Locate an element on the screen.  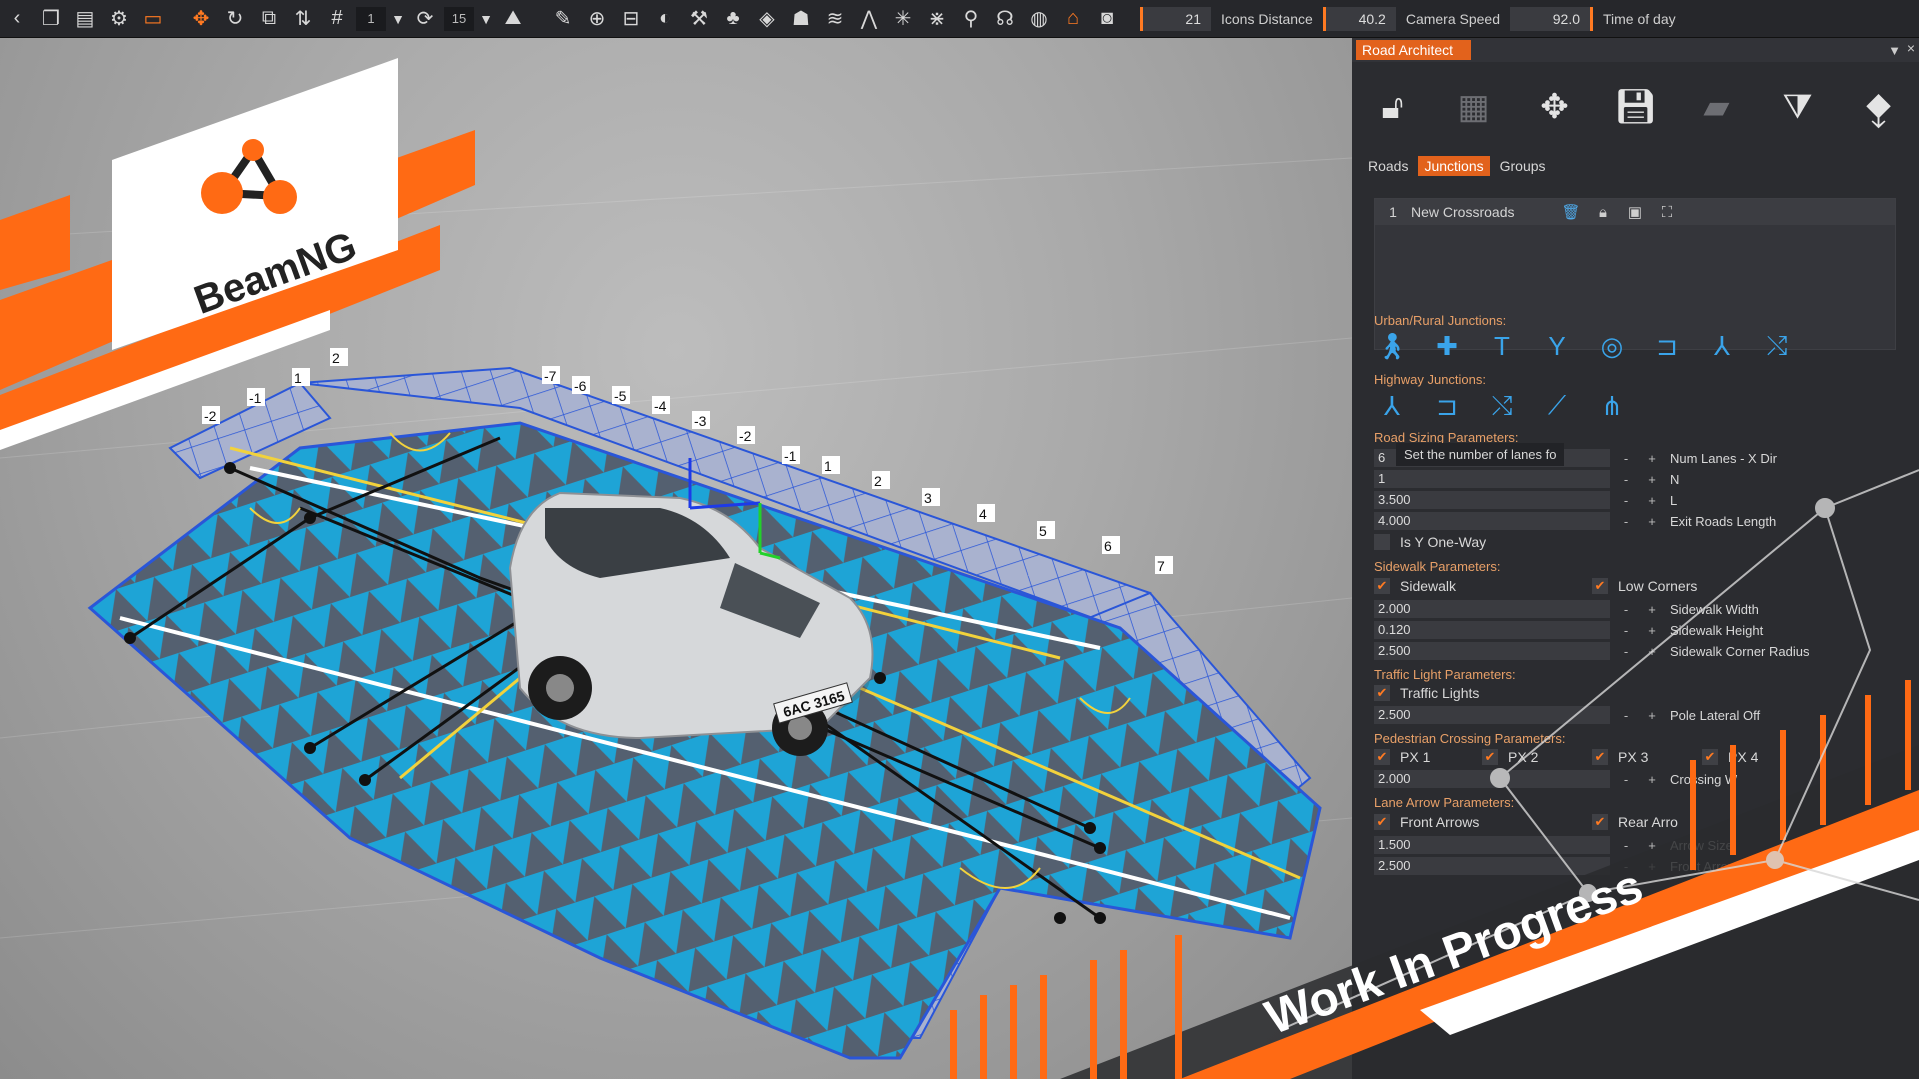
nodes-icon: ⋇ is located at coordinates (937, 19).